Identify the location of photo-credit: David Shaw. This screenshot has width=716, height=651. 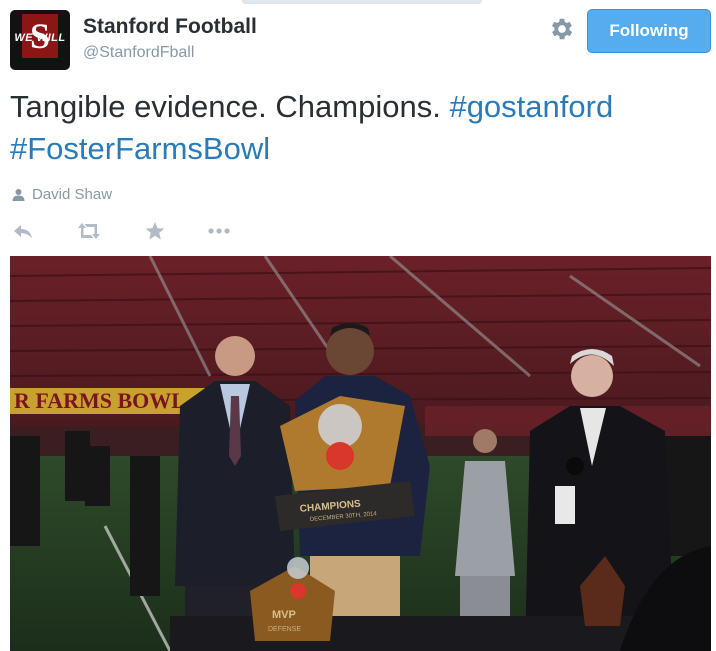
(62, 194).